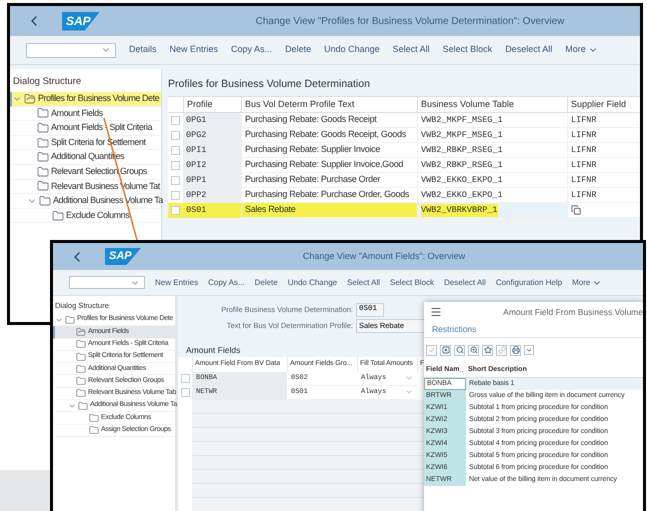  What do you see at coordinates (445, 350) in the screenshot?
I see `close-icon` at bounding box center [445, 350].